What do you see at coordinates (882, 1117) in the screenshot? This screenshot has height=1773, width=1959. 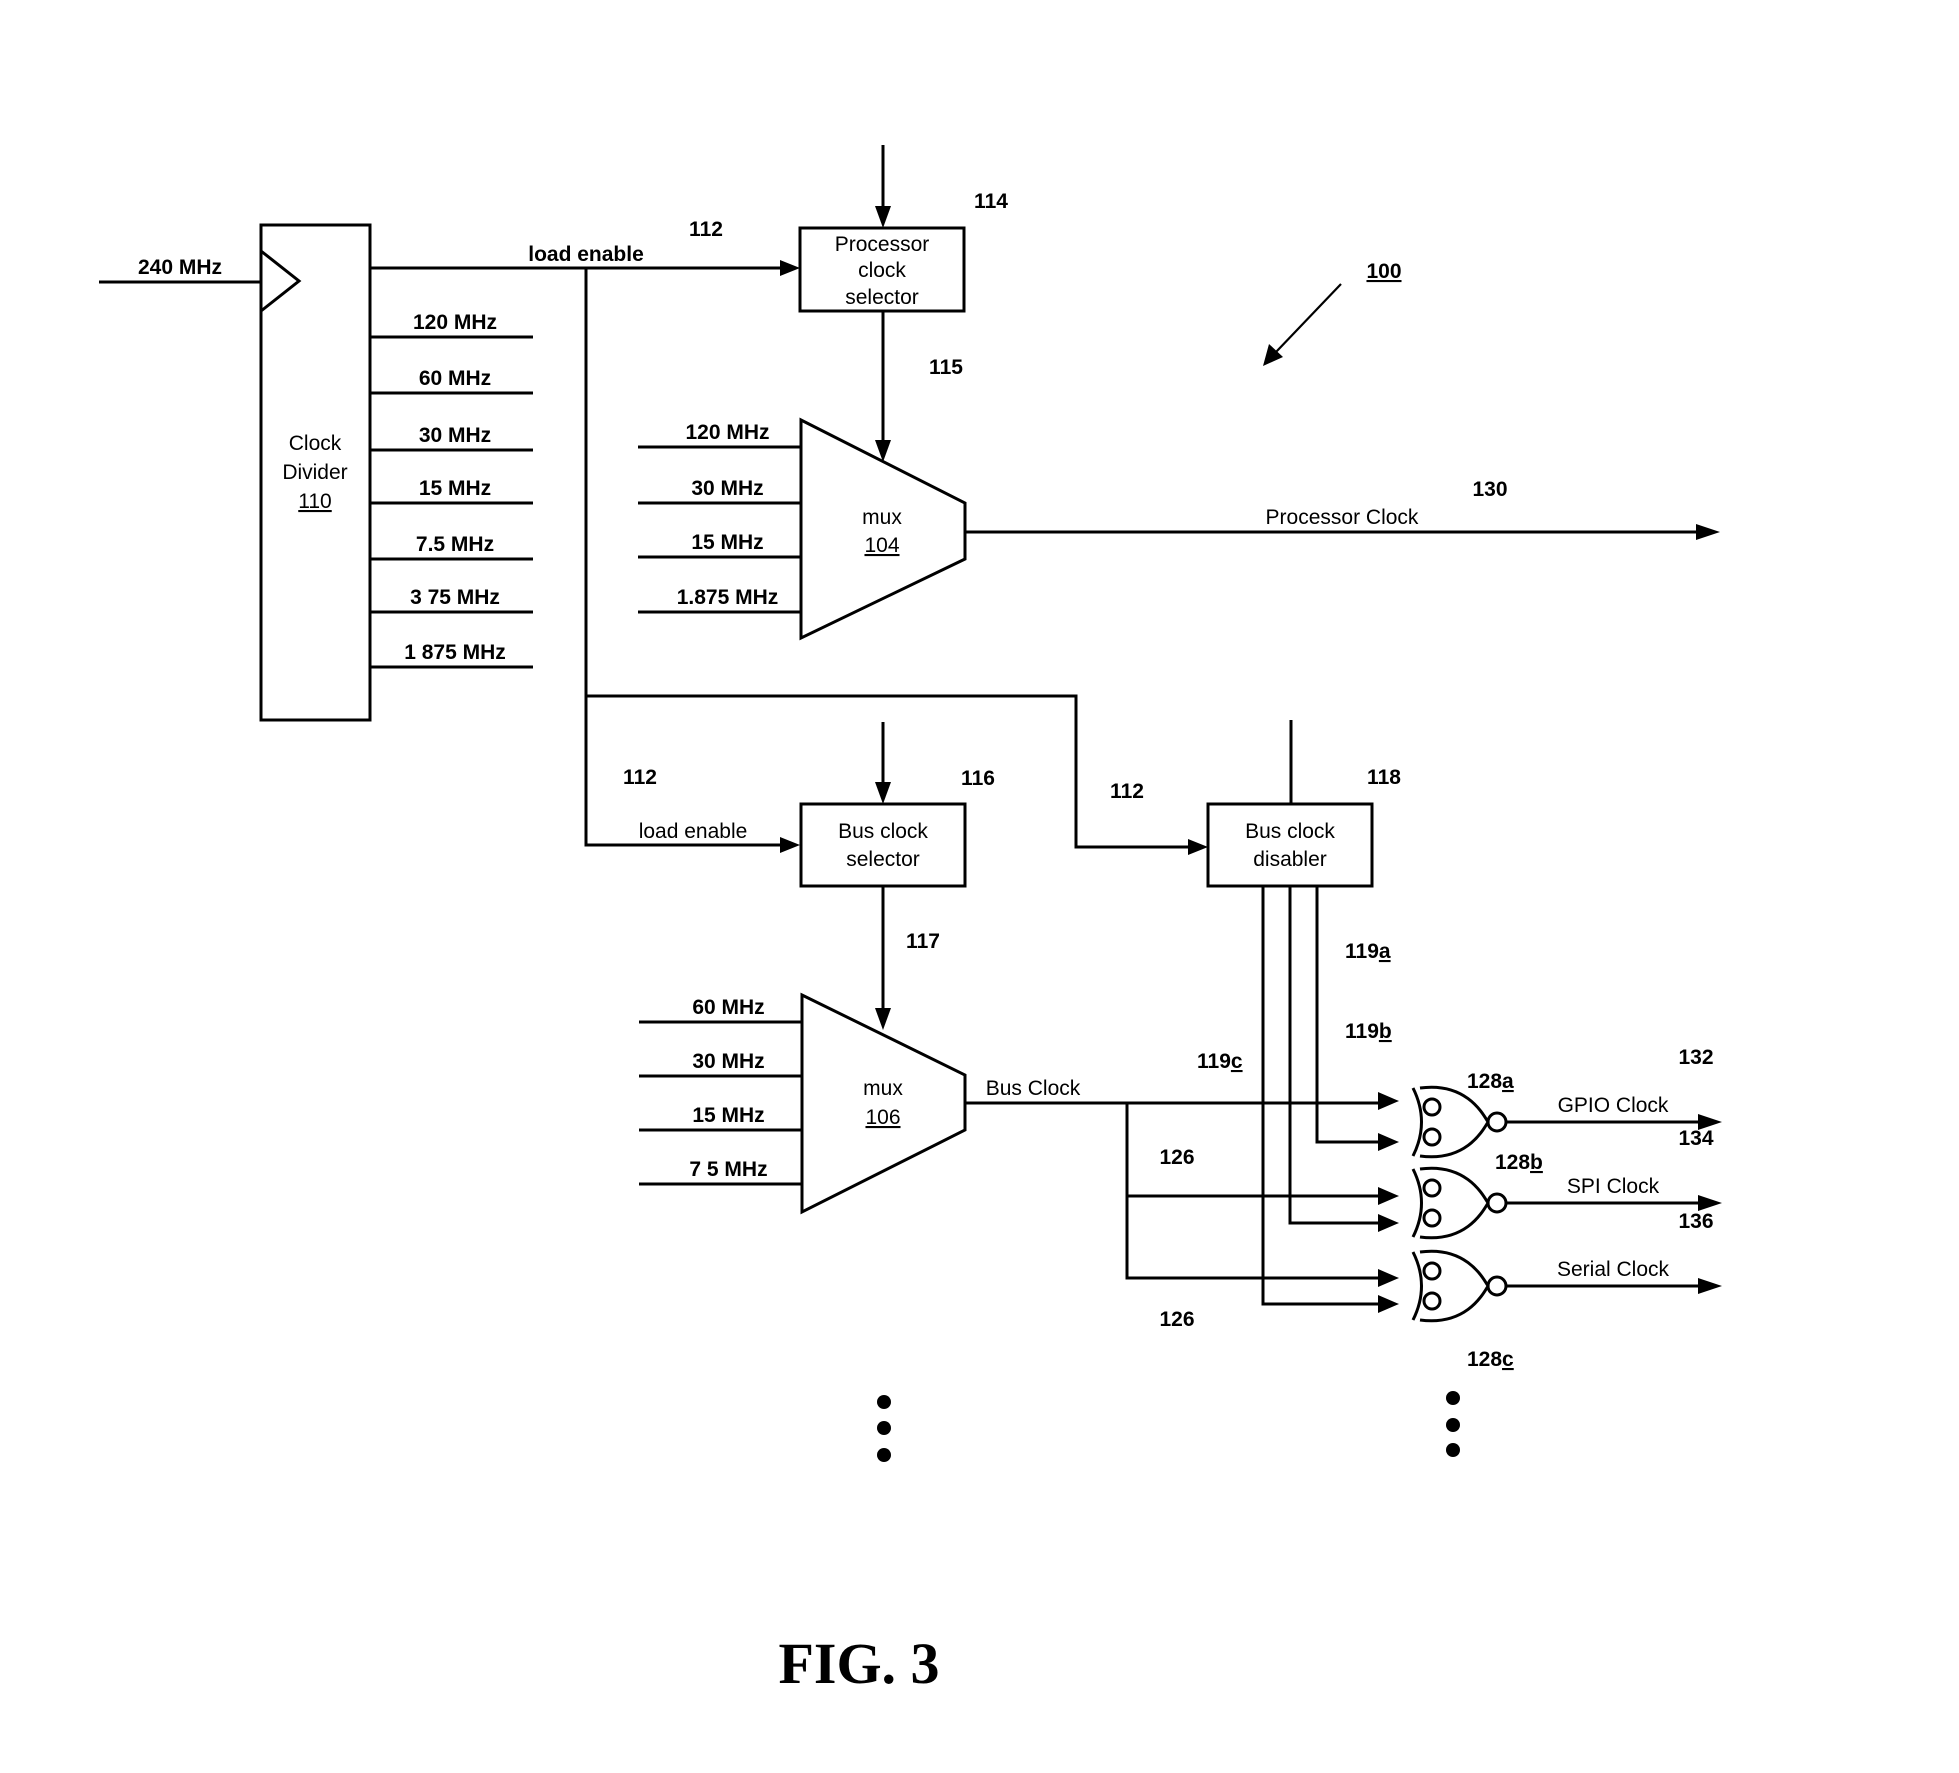 I see `mux-106-ref: 106` at bounding box center [882, 1117].